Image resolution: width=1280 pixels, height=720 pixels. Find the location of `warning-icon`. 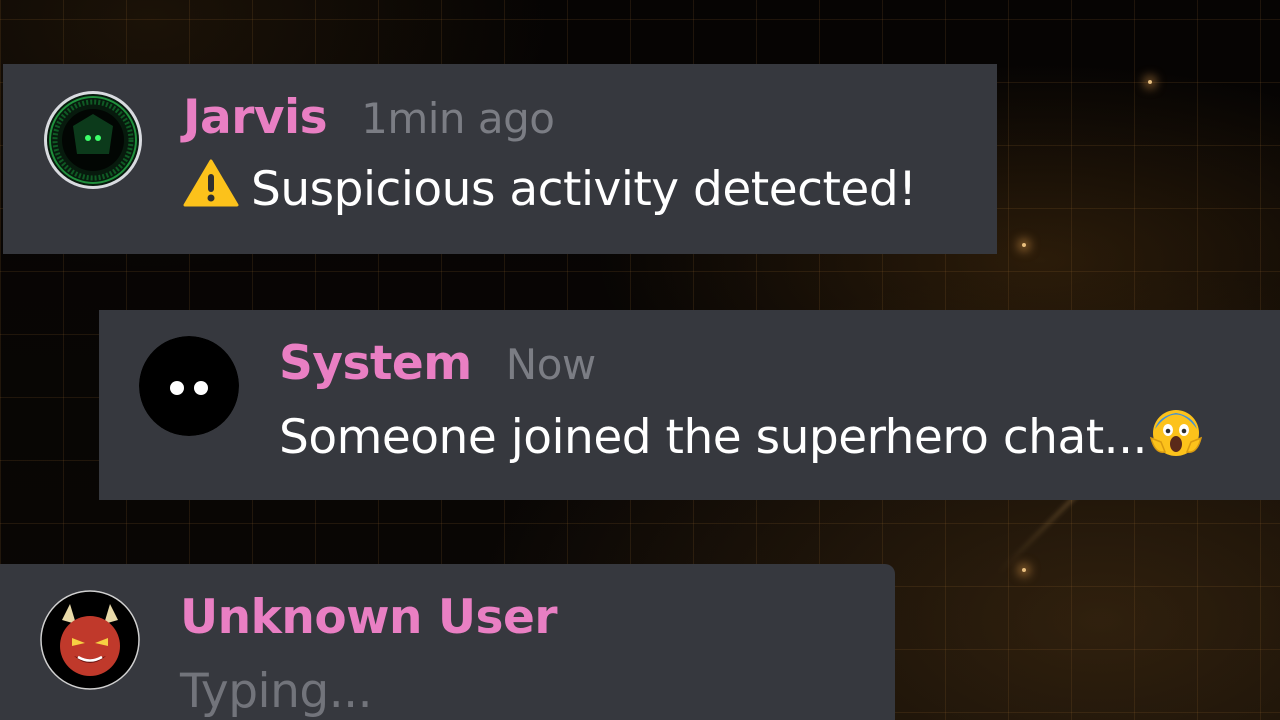

warning-icon is located at coordinates (211, 189).